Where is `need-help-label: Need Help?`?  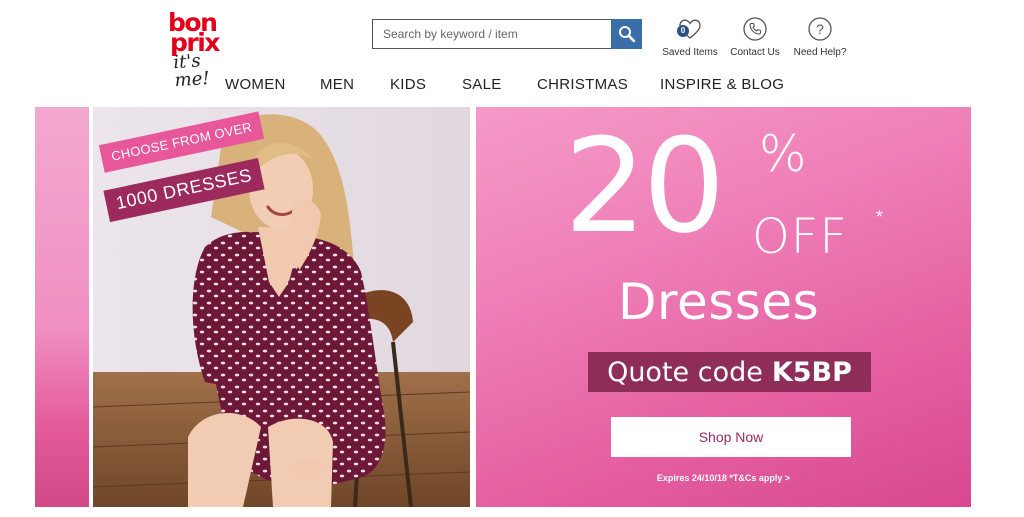
need-help-label: Need Help? is located at coordinates (820, 52).